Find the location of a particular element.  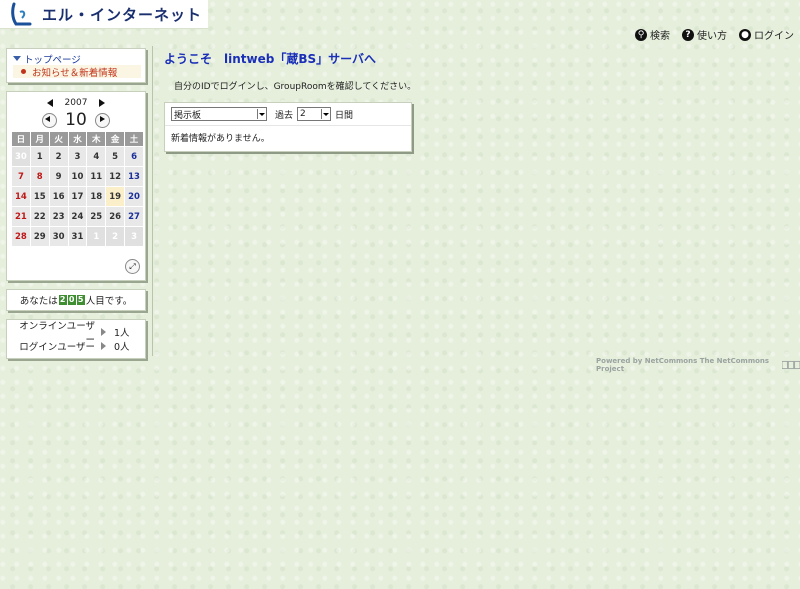

calendar-year-row: 2007 is located at coordinates (76, 102).